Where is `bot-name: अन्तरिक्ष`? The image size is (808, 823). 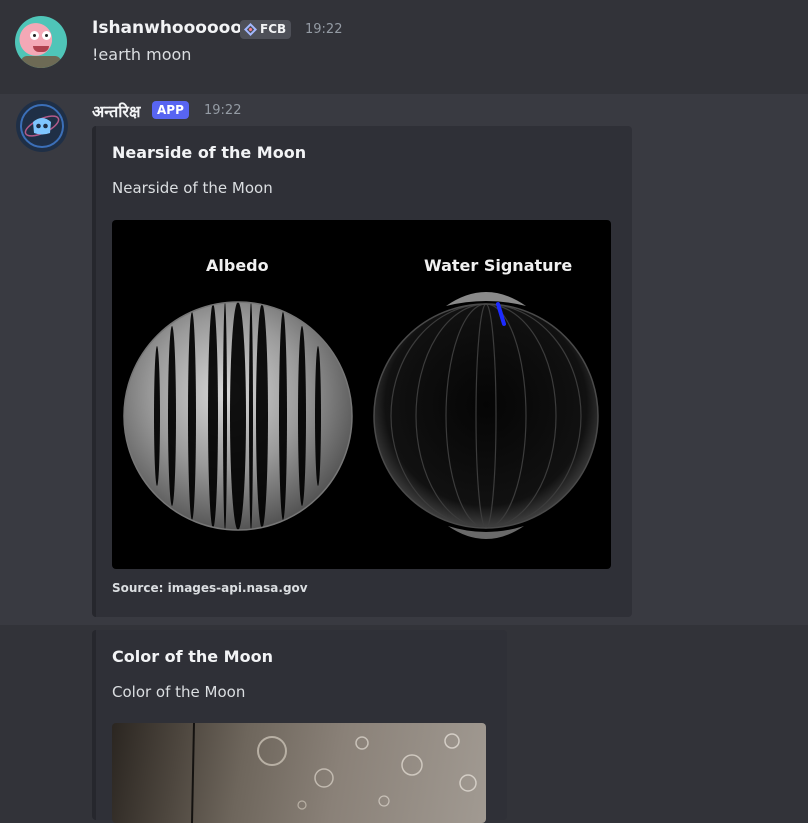 bot-name: अन्तरिक्ष is located at coordinates (116, 111).